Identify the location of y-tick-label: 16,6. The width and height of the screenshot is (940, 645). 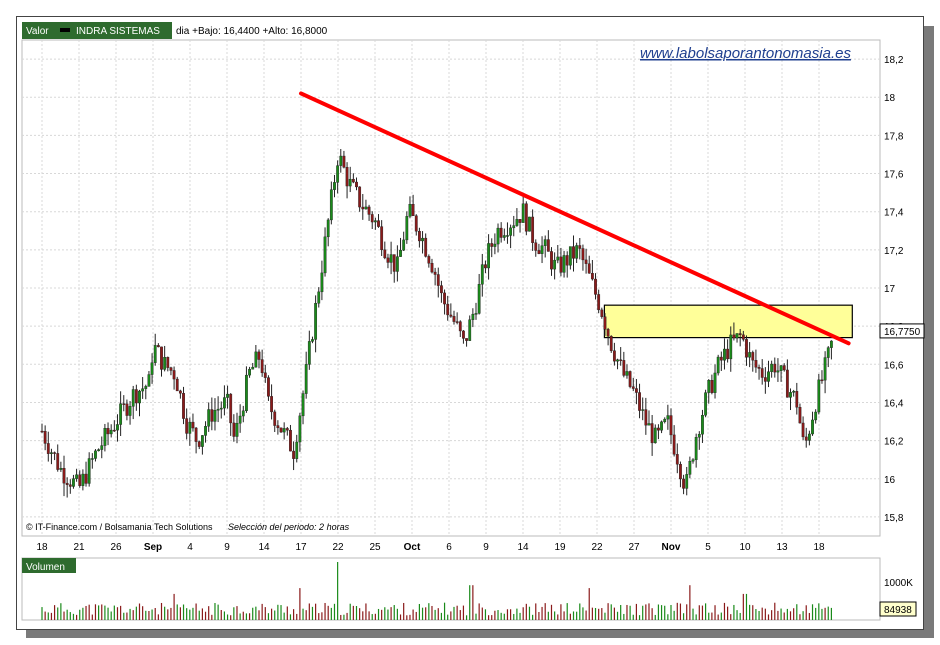
(894, 365).